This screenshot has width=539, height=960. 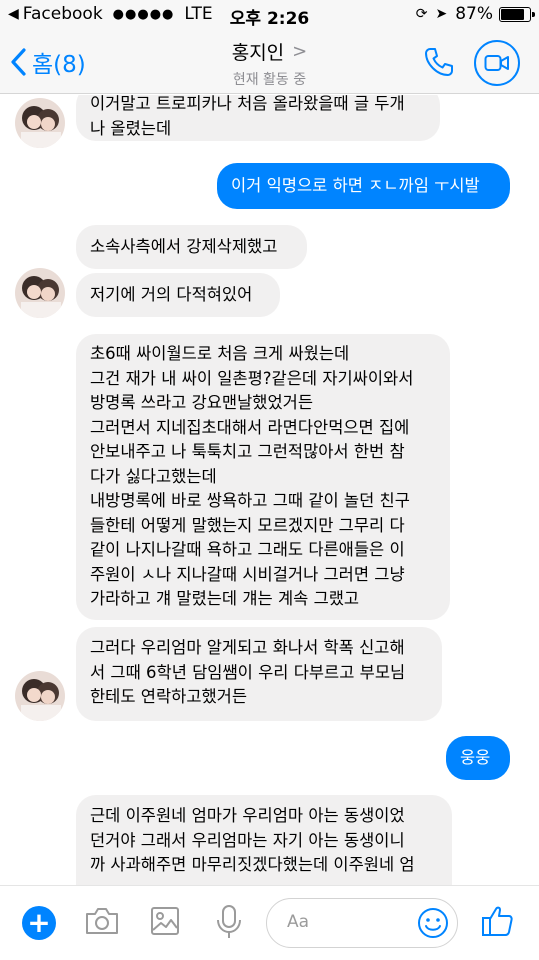 I want to click on active-status: 현재 활동 중, so click(x=269, y=80).